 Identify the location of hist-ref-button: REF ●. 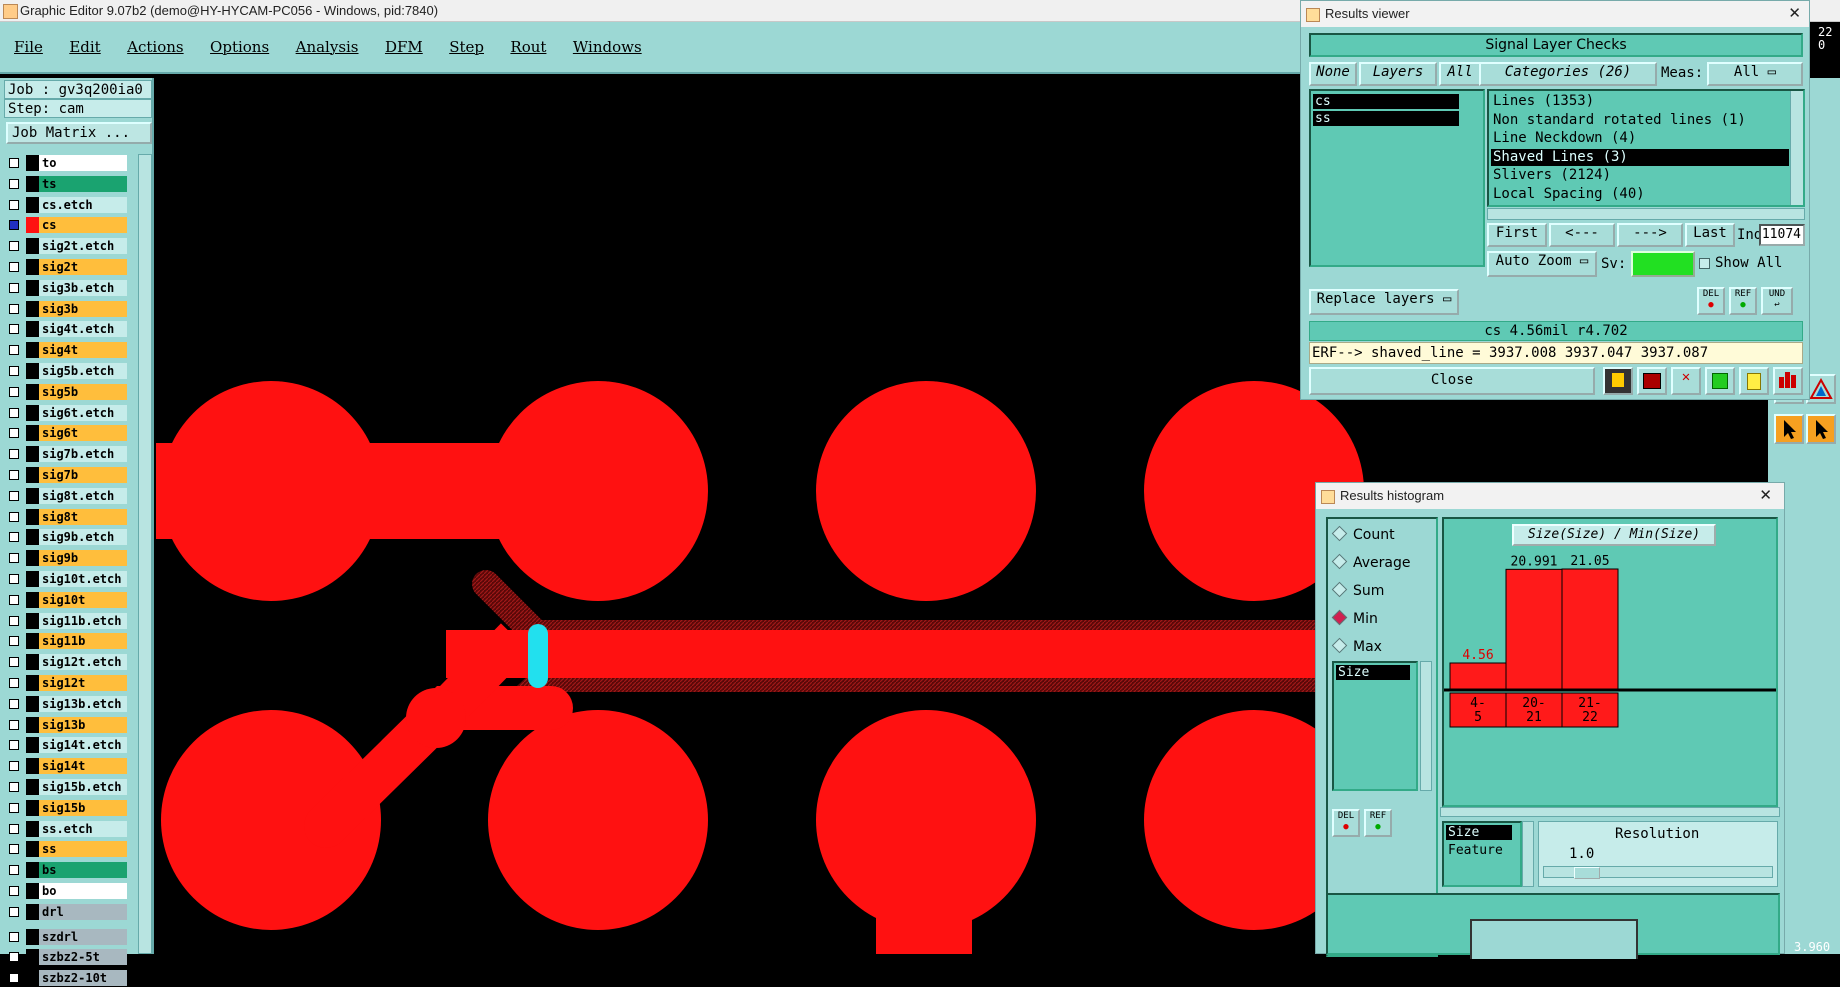
(1378, 823).